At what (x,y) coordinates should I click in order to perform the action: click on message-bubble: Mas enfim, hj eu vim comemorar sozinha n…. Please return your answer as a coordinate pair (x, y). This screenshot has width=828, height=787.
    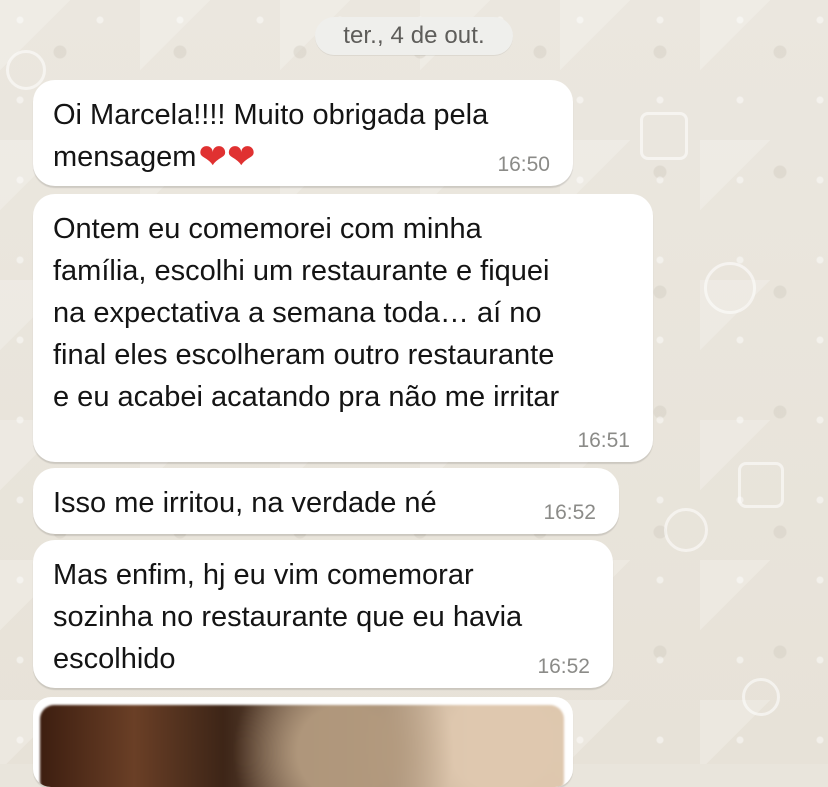
    Looking at the image, I should click on (323, 614).